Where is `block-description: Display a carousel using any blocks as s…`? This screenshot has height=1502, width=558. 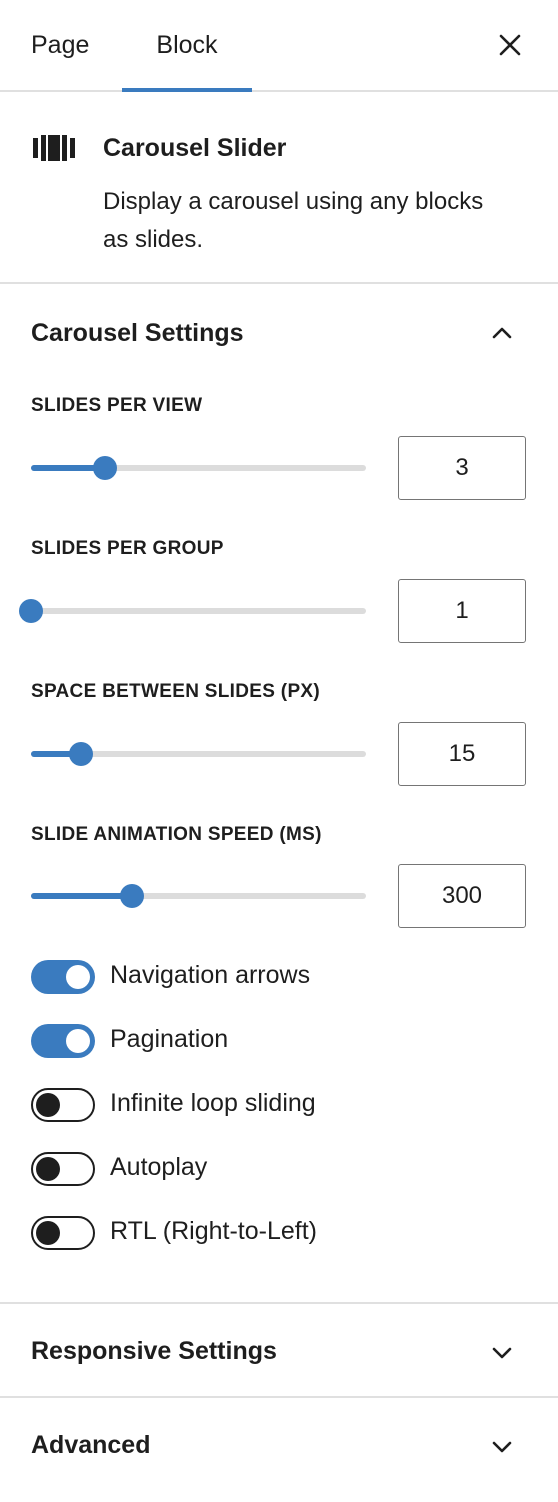 block-description: Display a carousel using any blocks as s… is located at coordinates (293, 220).